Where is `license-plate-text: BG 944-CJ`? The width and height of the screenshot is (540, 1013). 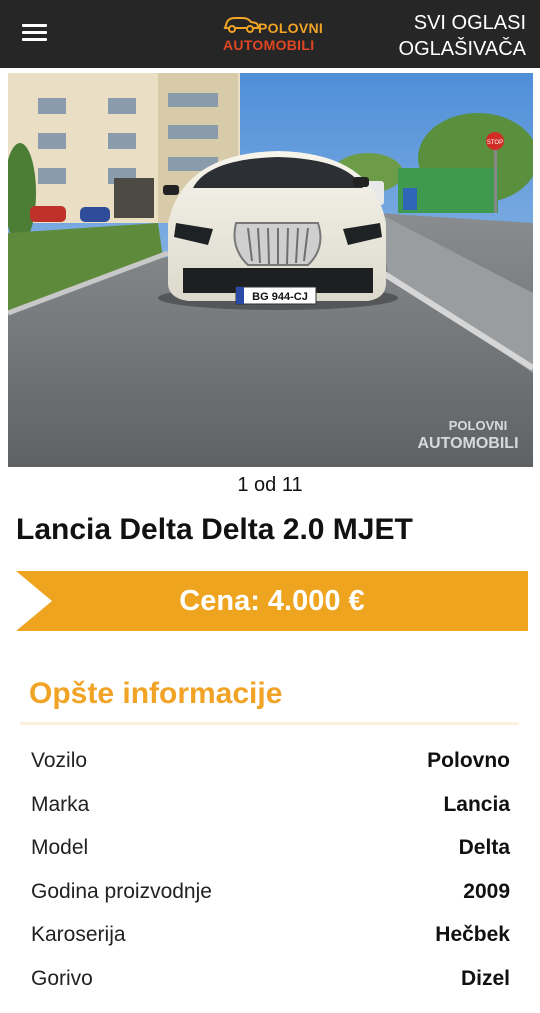 license-plate-text: BG 944-CJ is located at coordinates (280, 297).